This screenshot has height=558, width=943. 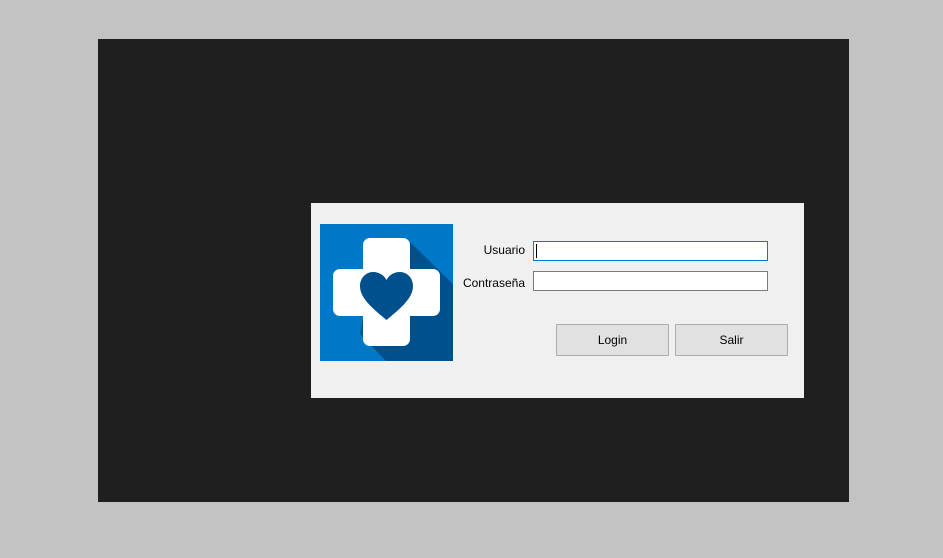 I want to click on login-button: Login, so click(x=612, y=340).